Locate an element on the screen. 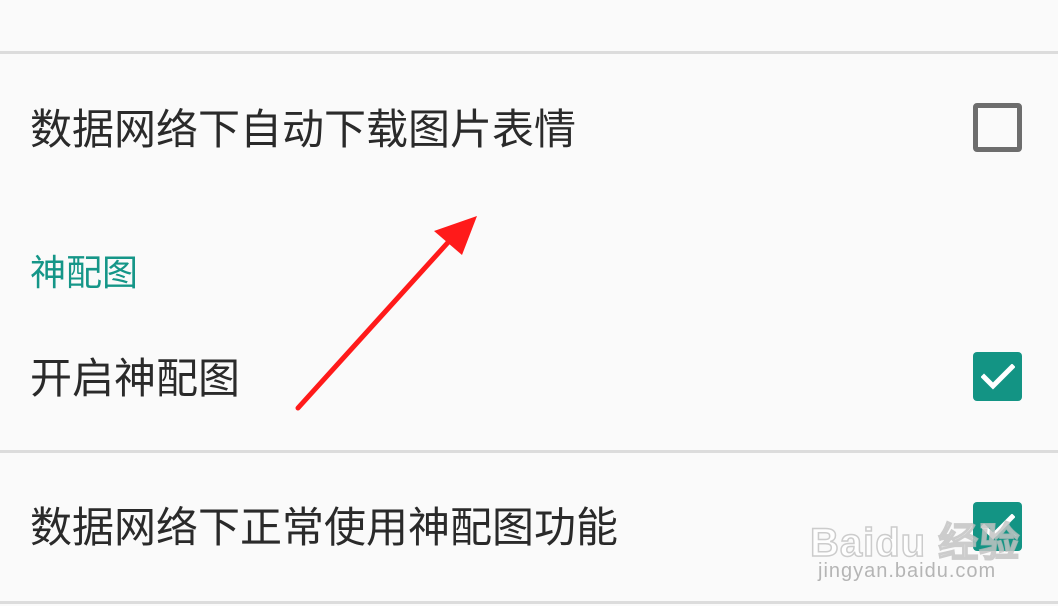 This screenshot has width=1058, height=606. divider is located at coordinates (529, 602).